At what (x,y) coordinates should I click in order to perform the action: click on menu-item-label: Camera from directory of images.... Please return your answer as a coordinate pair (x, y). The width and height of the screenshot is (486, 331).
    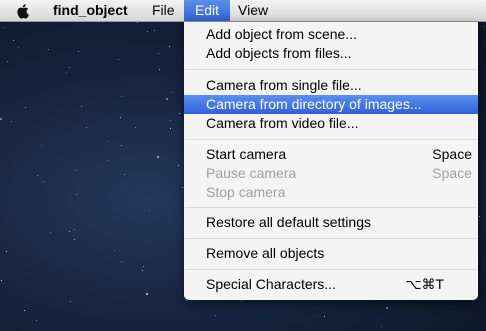
    Looking at the image, I should click on (314, 104).